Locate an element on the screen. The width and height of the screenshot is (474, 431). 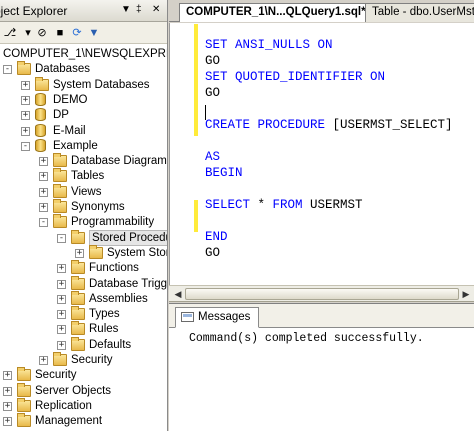
tree-views: + Views is located at coordinates (83, 191).